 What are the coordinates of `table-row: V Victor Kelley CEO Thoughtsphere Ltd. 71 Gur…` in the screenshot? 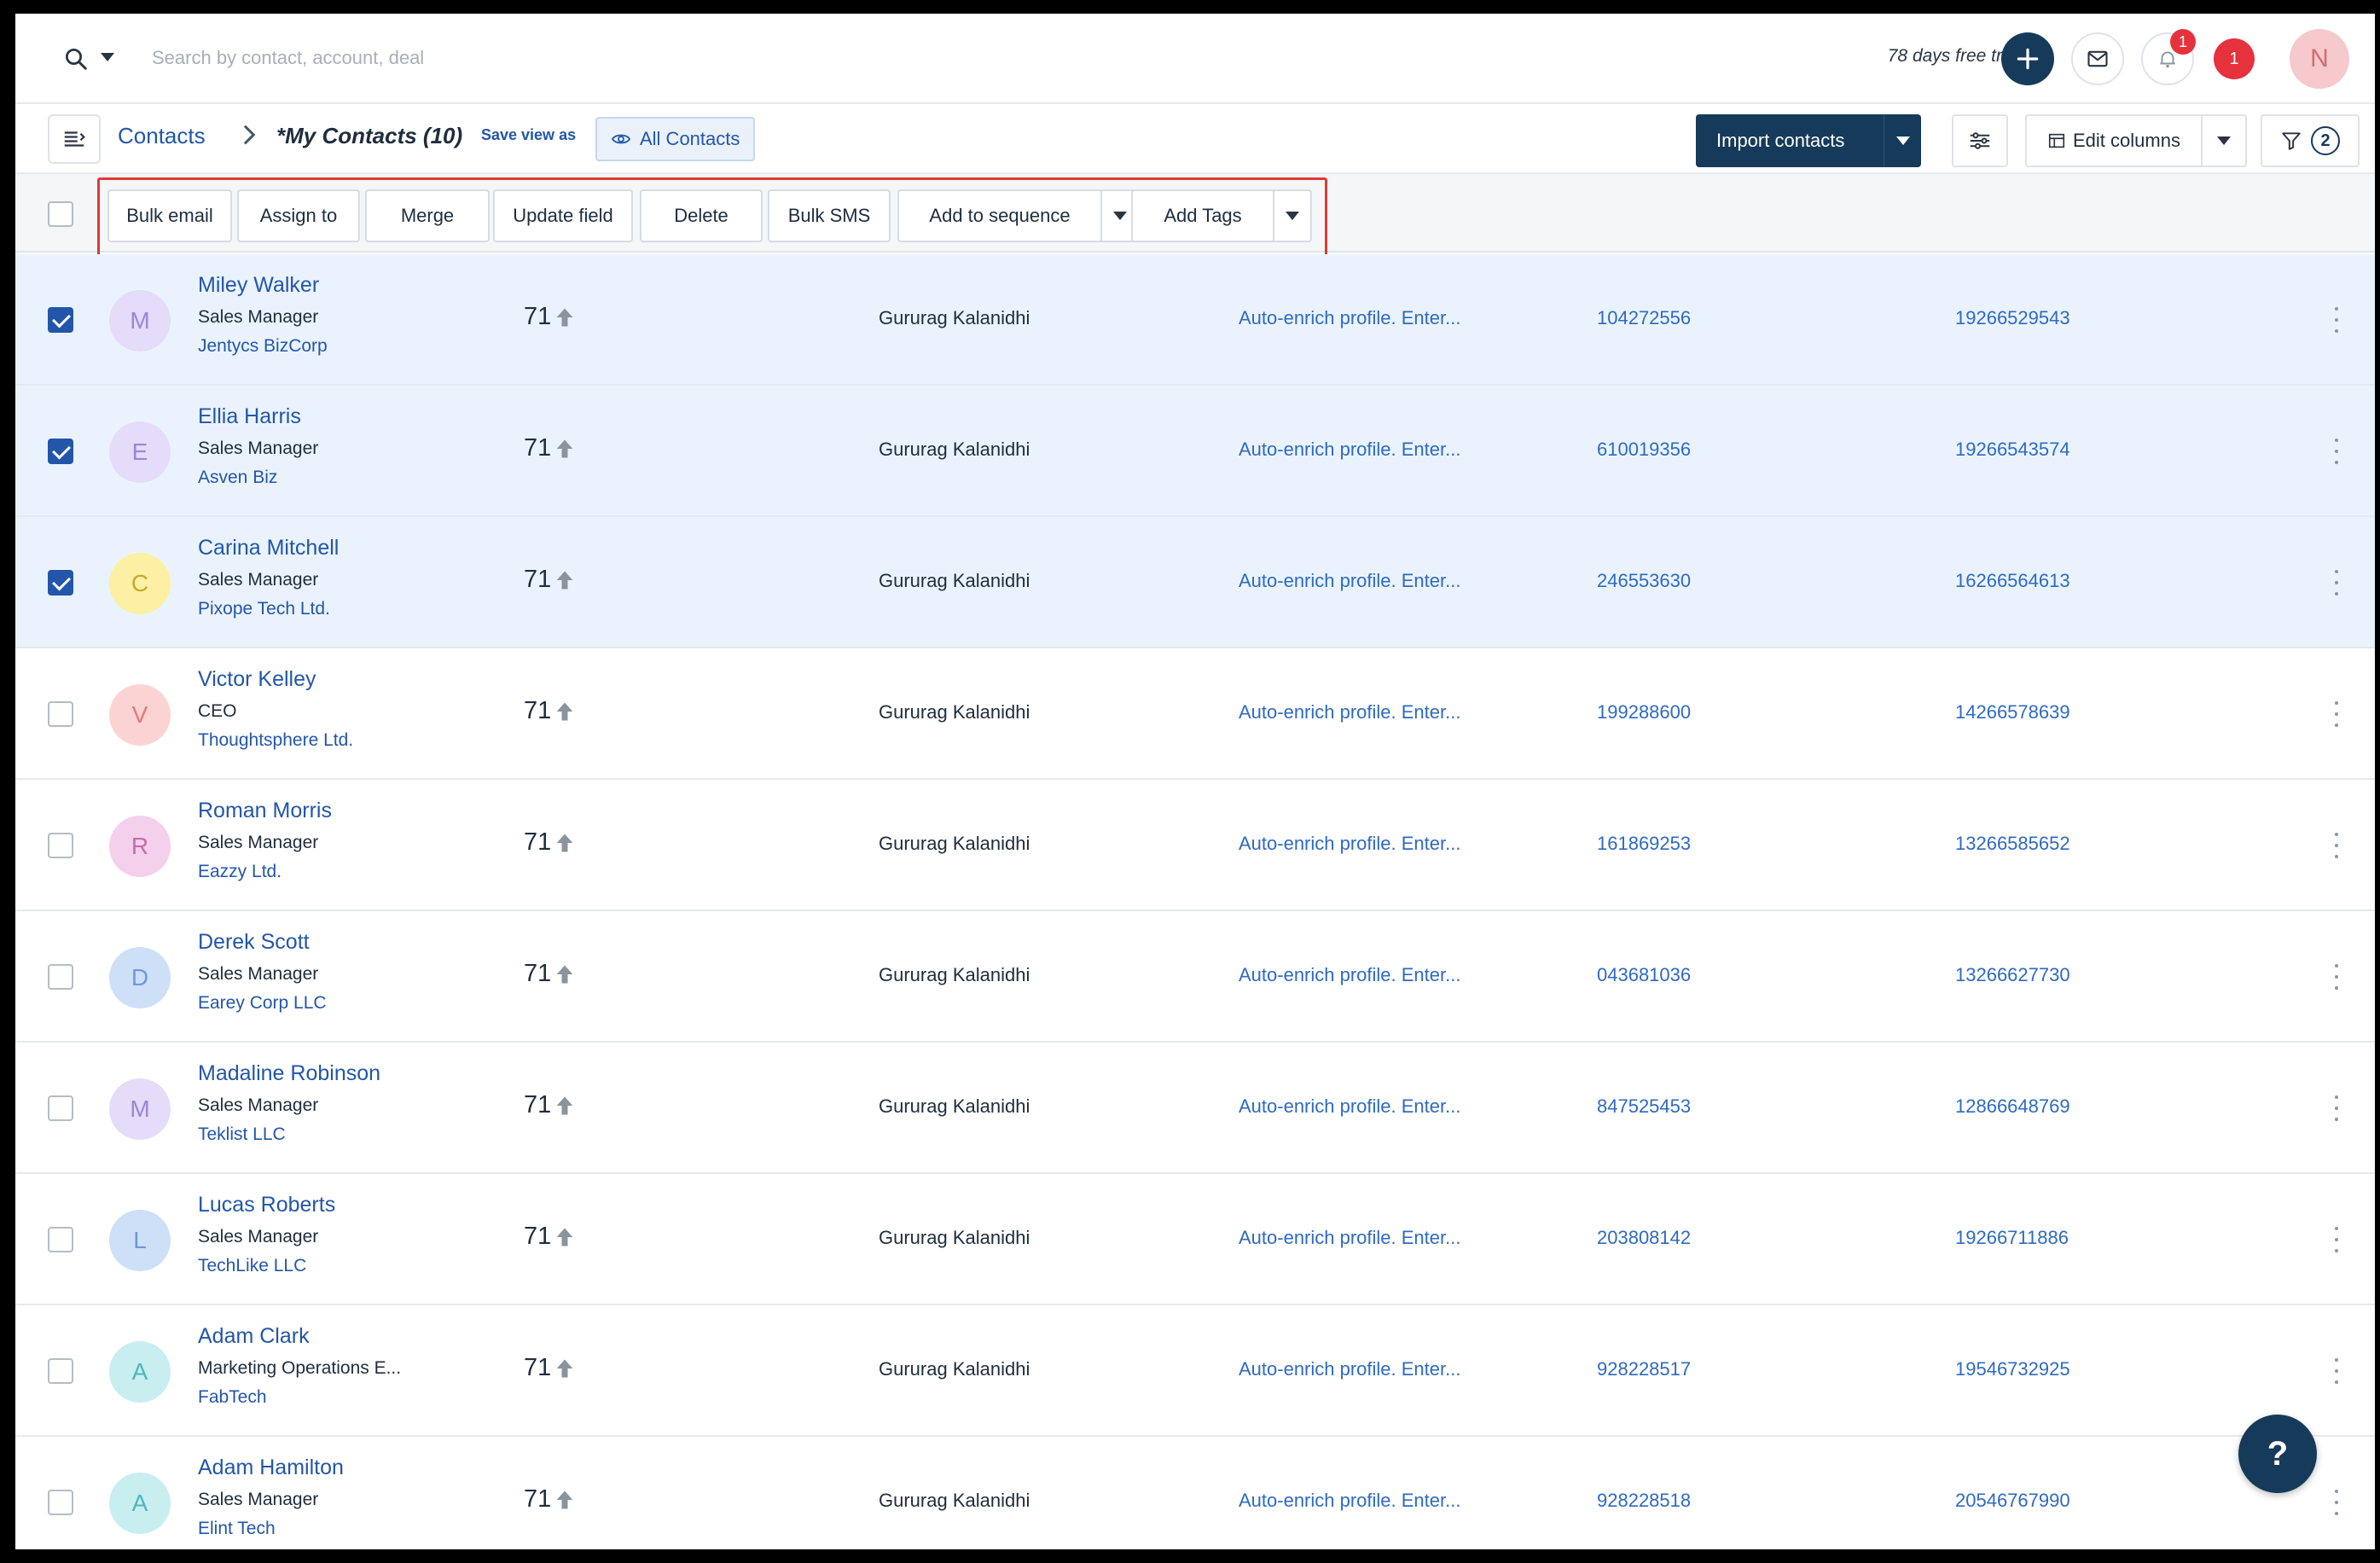 It's located at (1195, 714).